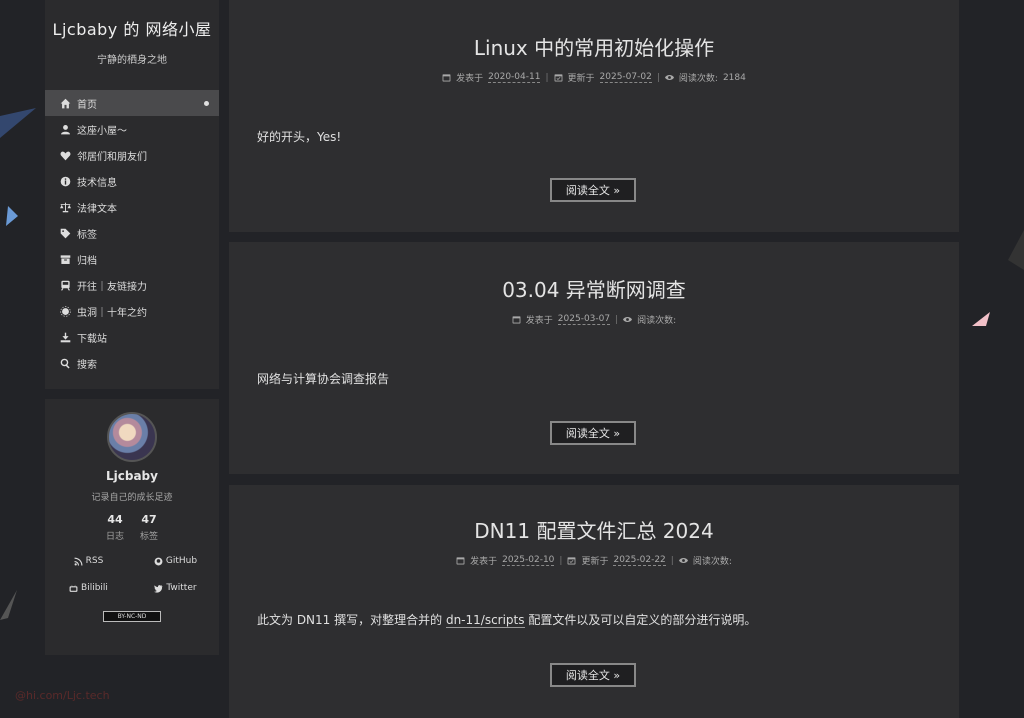 The width and height of the screenshot is (1024, 718). What do you see at coordinates (639, 560) in the screenshot?
I see `updated-date: 2025-02-22` at bounding box center [639, 560].